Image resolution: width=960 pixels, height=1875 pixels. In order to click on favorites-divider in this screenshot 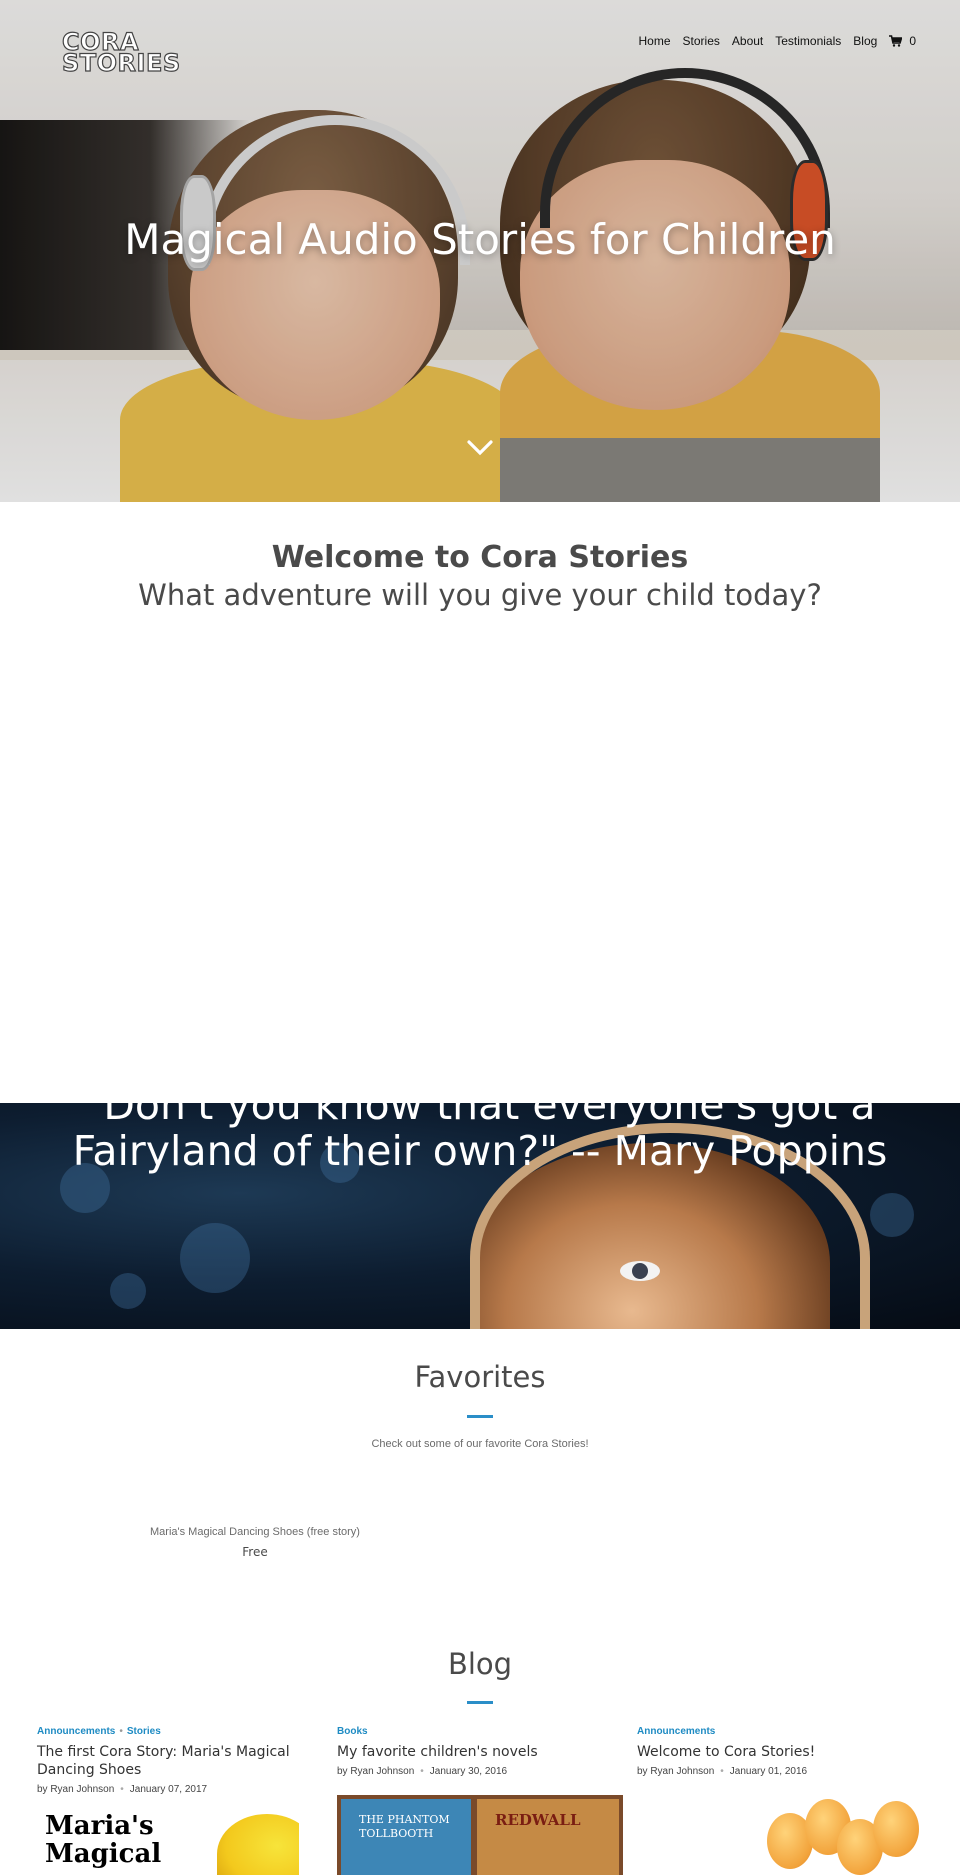, I will do `click(480, 1416)`.